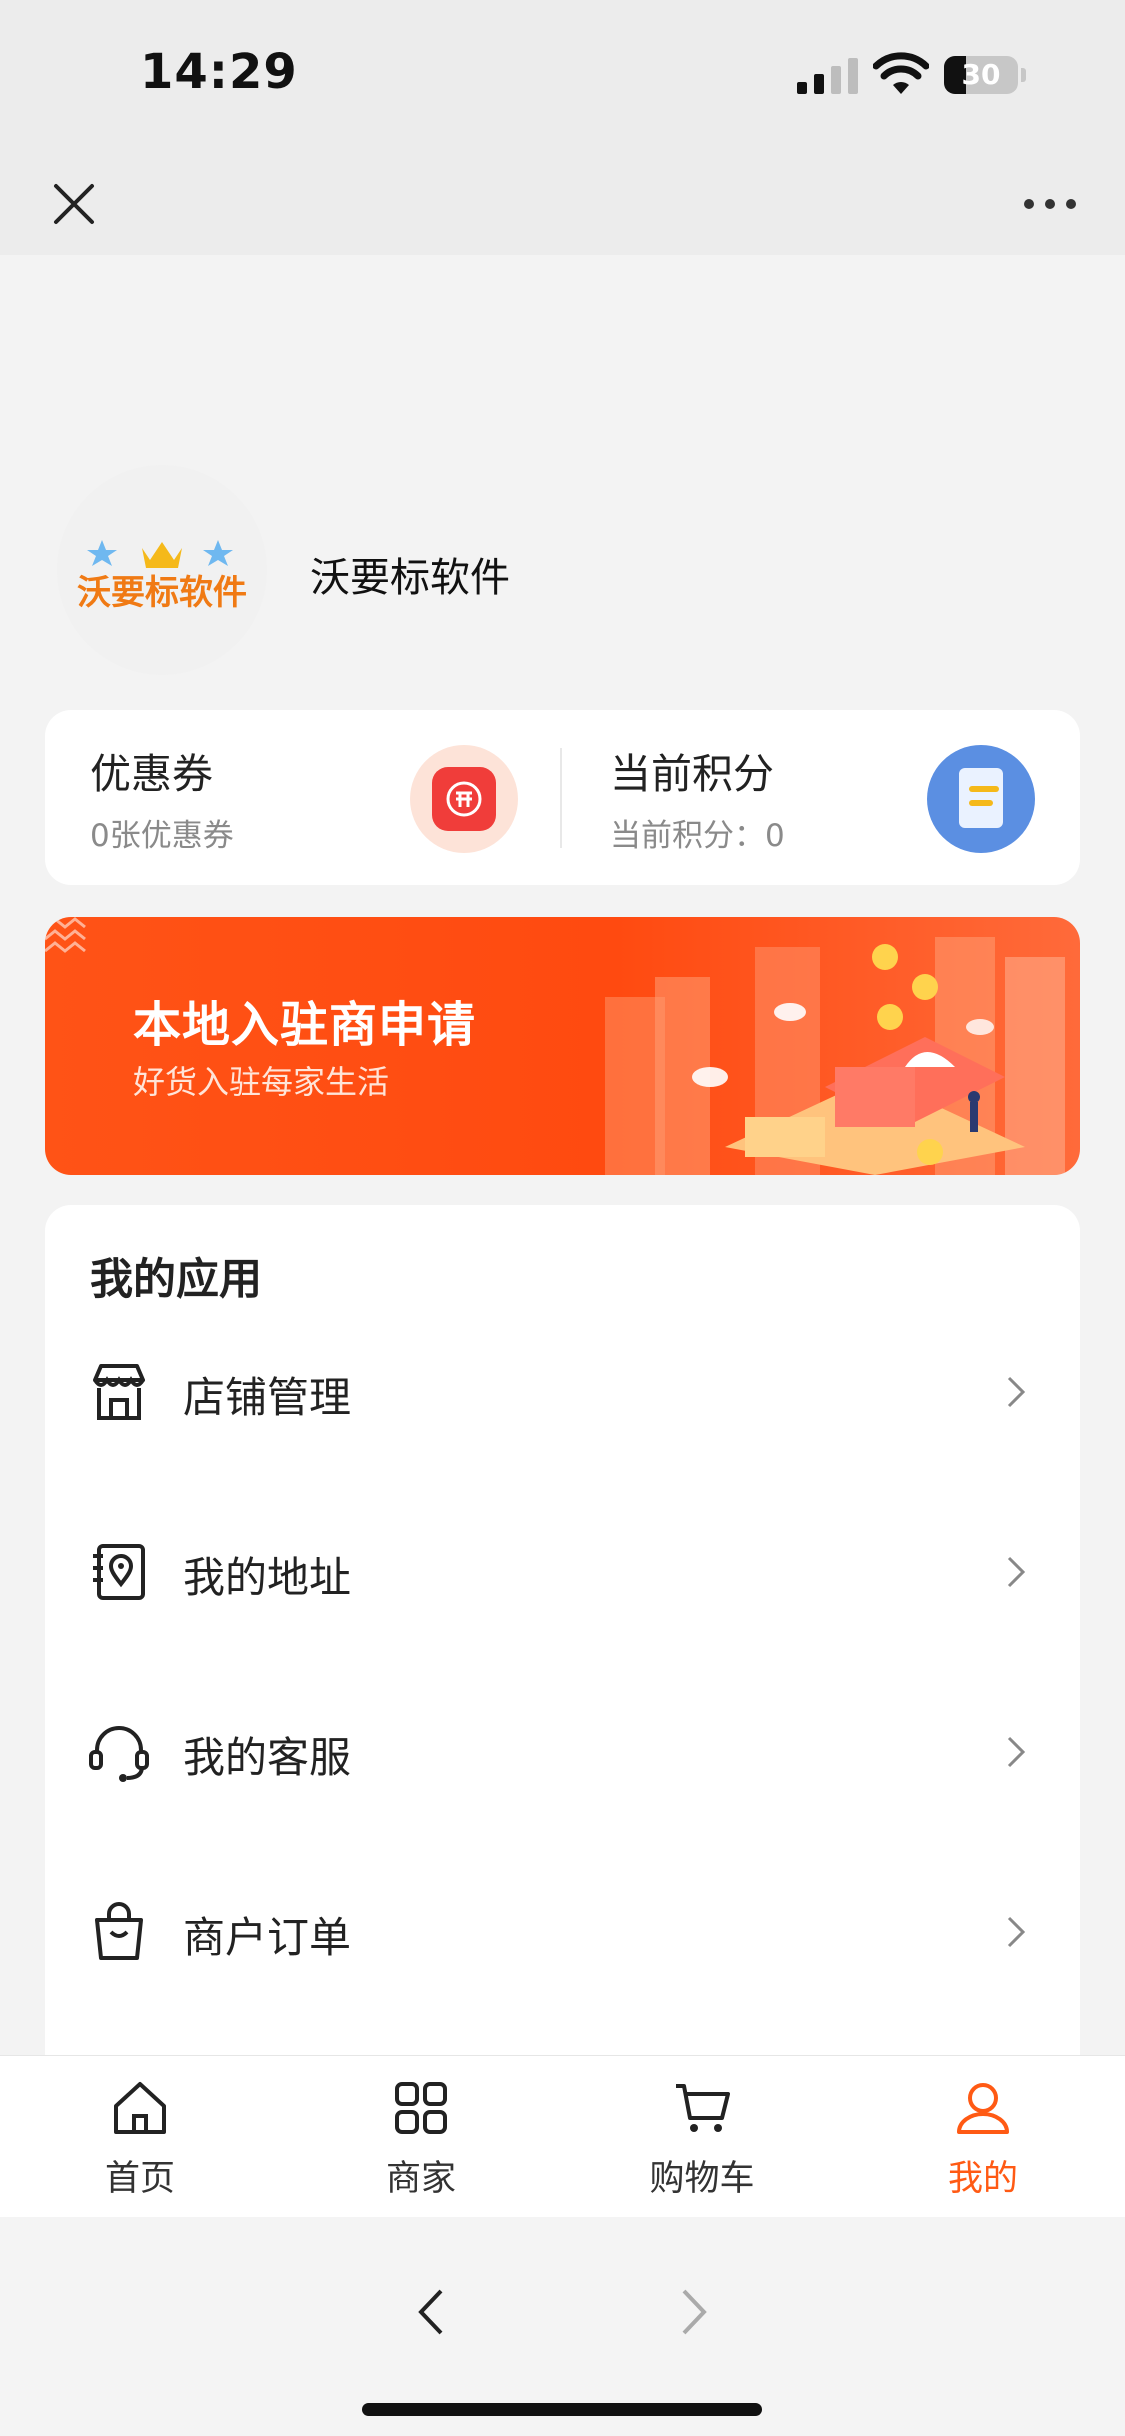  Describe the element at coordinates (562, 797) in the screenshot. I see `summary-card: 优惠券 0张优惠券 当前积分 当前积分：0` at that location.